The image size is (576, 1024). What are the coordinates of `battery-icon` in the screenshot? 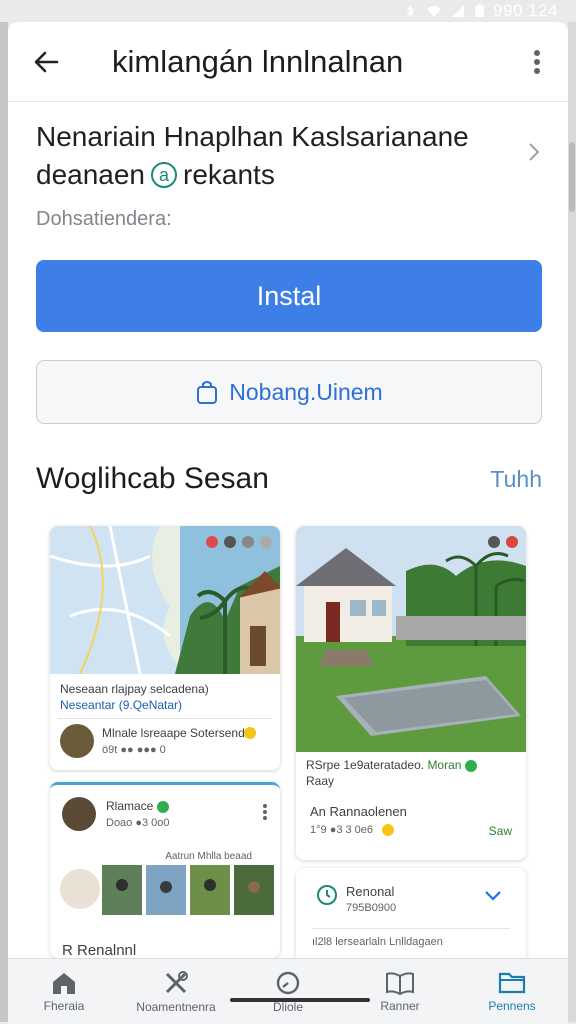 It's located at (479, 11).